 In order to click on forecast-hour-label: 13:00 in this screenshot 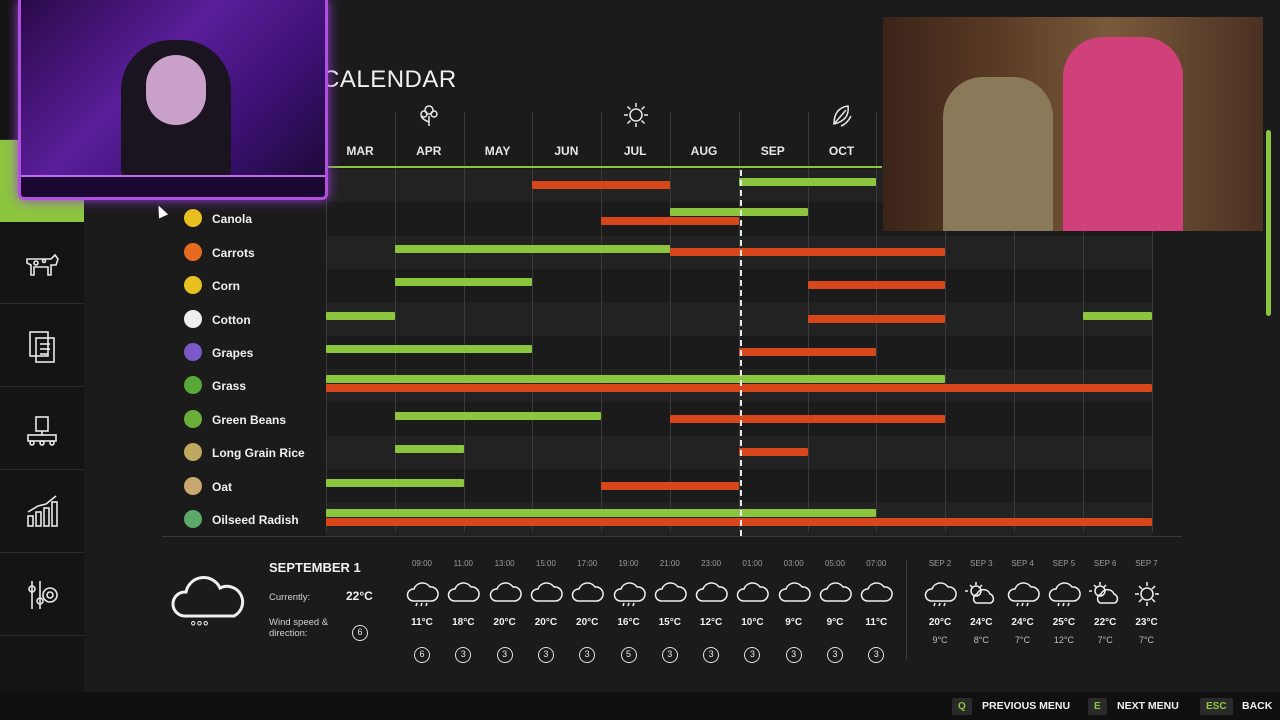, I will do `click(504, 563)`.